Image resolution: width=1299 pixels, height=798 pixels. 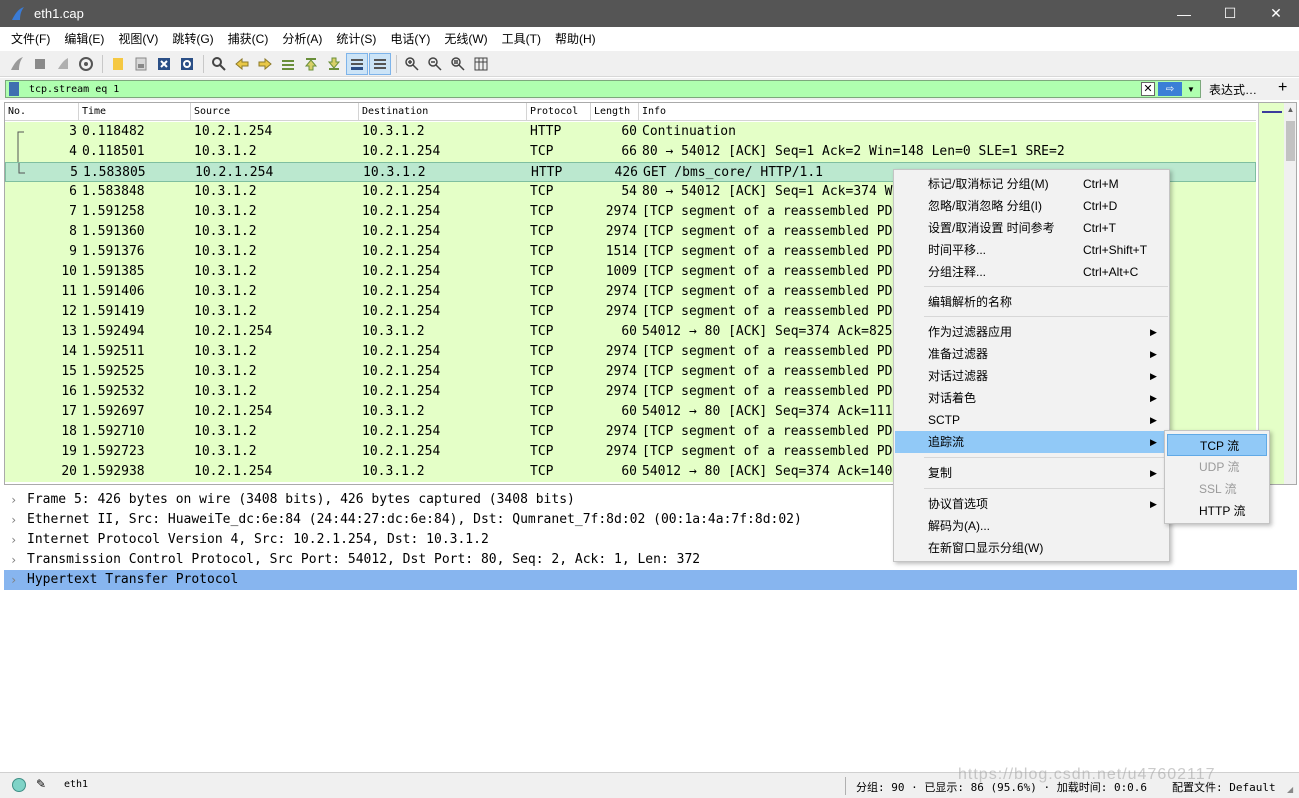 I want to click on menu-item-protocol-preferences: 协议首选项 ▶, so click(x=1031, y=504).